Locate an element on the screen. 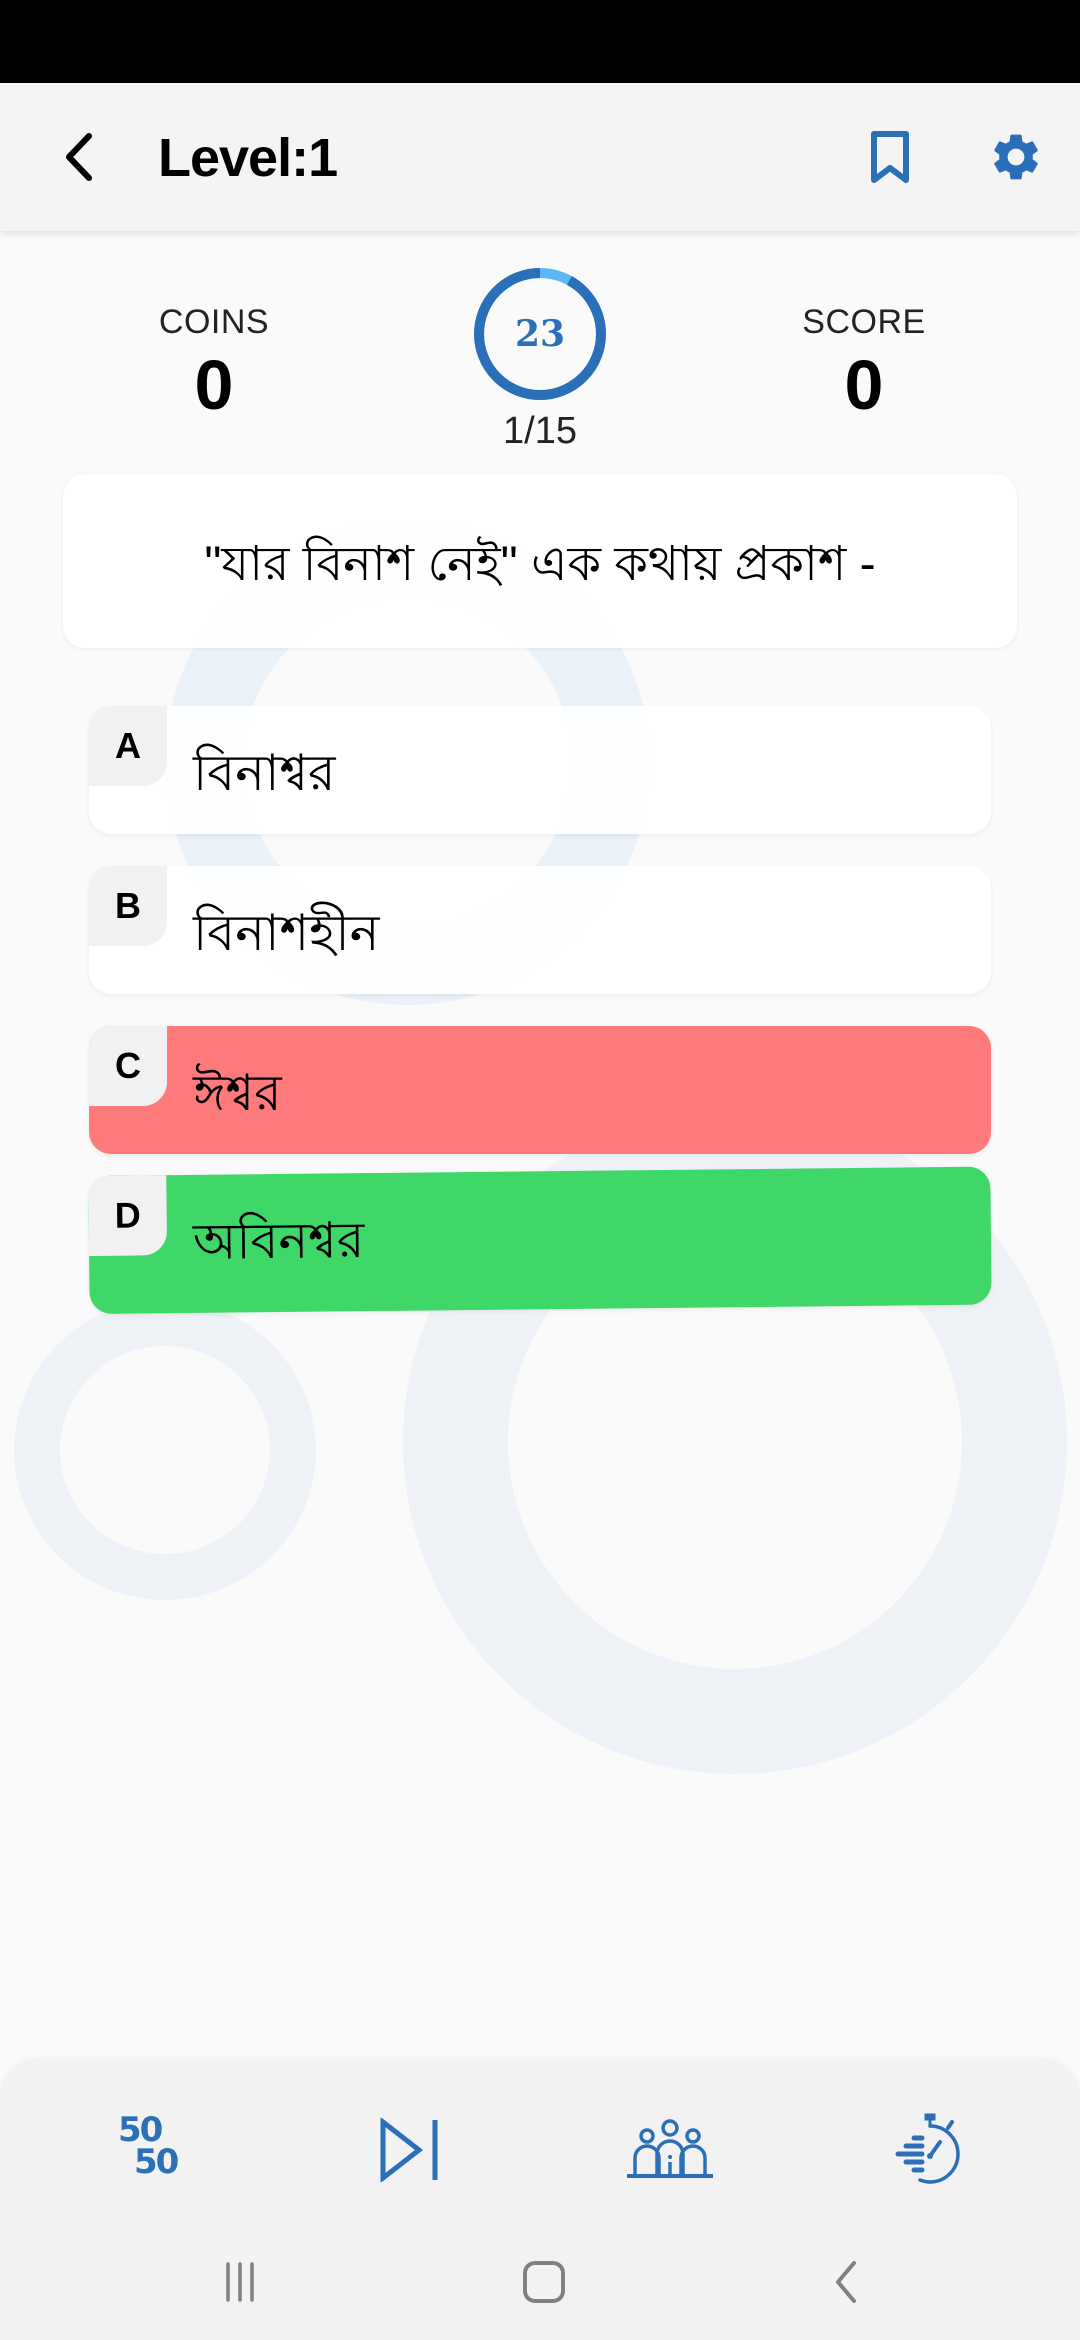  chevron-left-icon is located at coordinates (79, 157).